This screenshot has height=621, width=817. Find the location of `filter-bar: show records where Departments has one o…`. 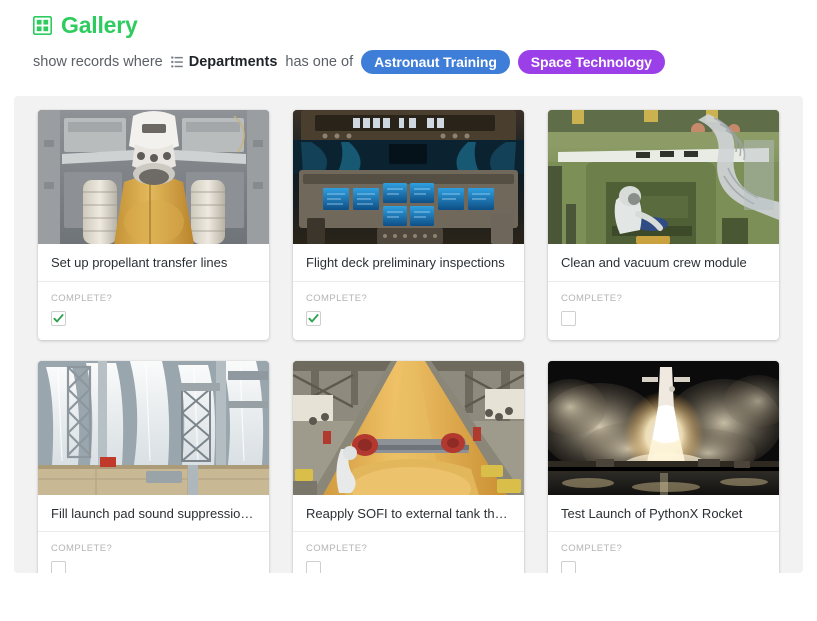

filter-bar: show records where Departments has one o… is located at coordinates (408, 62).